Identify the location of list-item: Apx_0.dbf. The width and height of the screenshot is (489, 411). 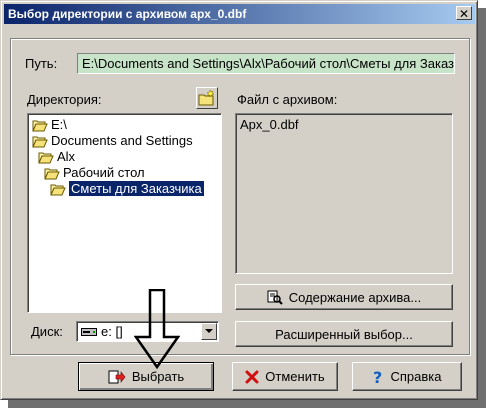
(269, 124).